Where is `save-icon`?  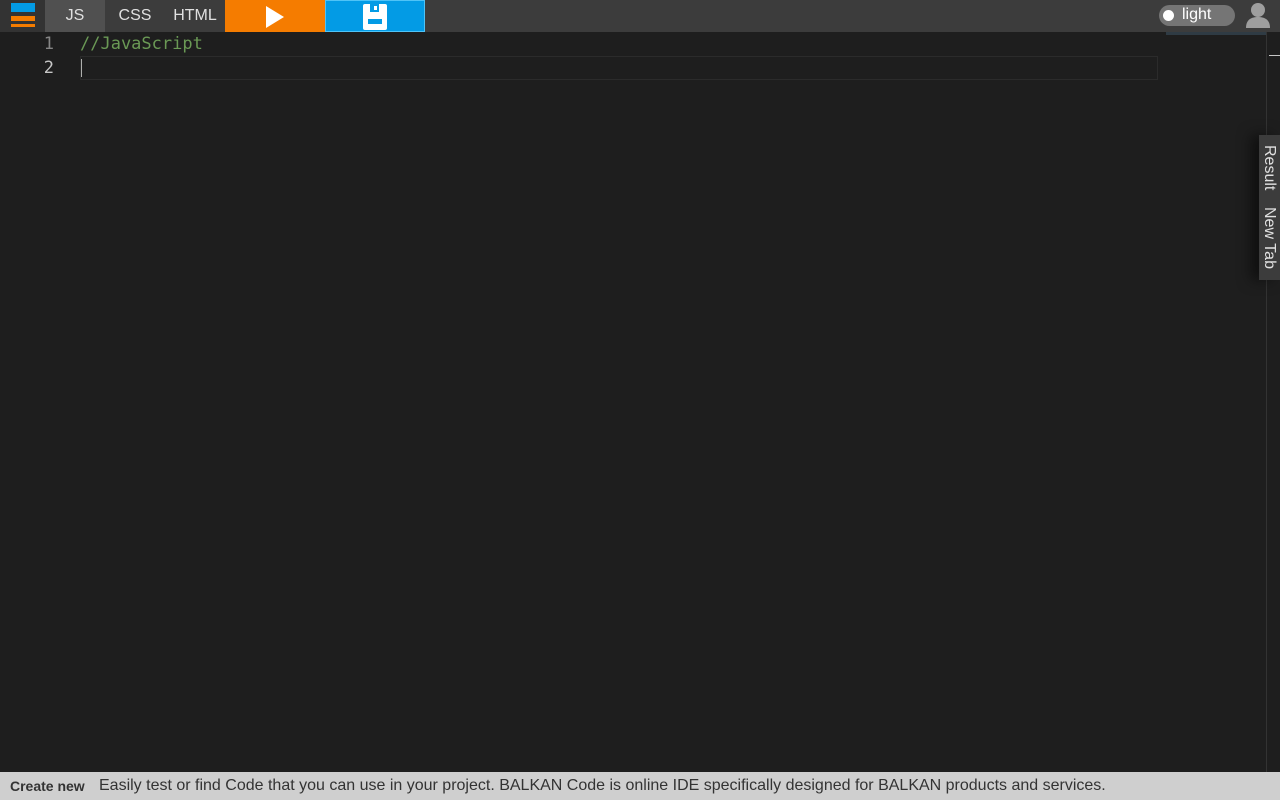
save-icon is located at coordinates (375, 17).